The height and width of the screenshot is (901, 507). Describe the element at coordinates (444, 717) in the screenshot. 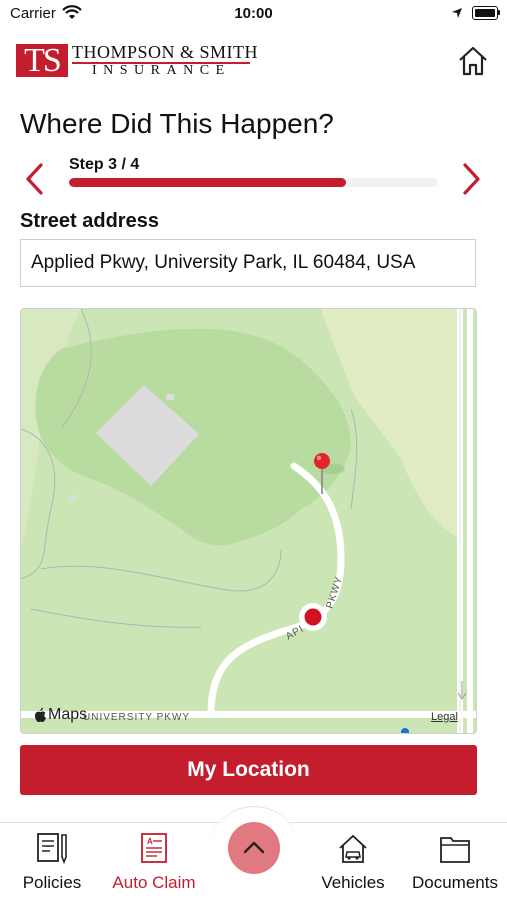

I see `legal-link: Legal` at that location.